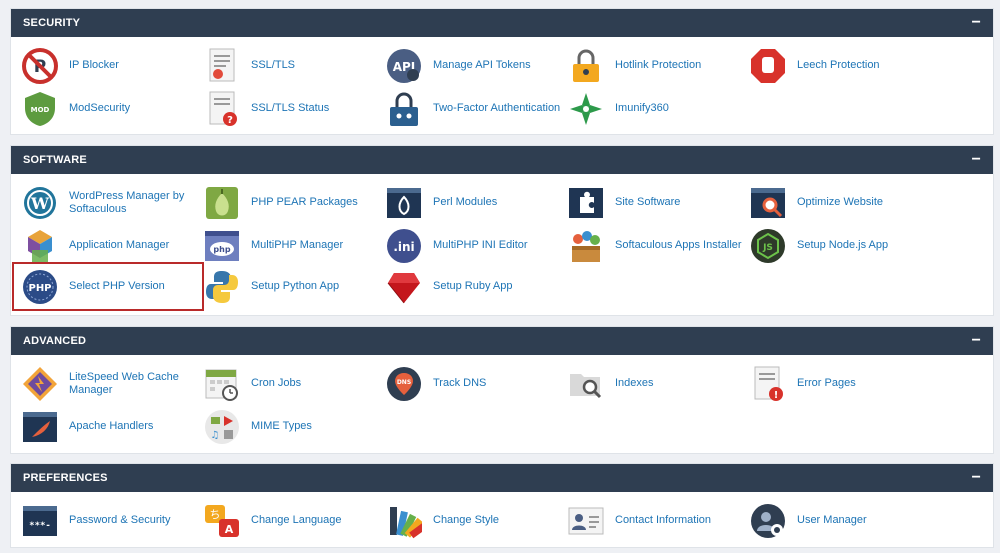 This screenshot has height=553, width=1000. Describe the element at coordinates (111, 286) in the screenshot. I see `select-php-version-link: PHP Select PHP Version` at that location.